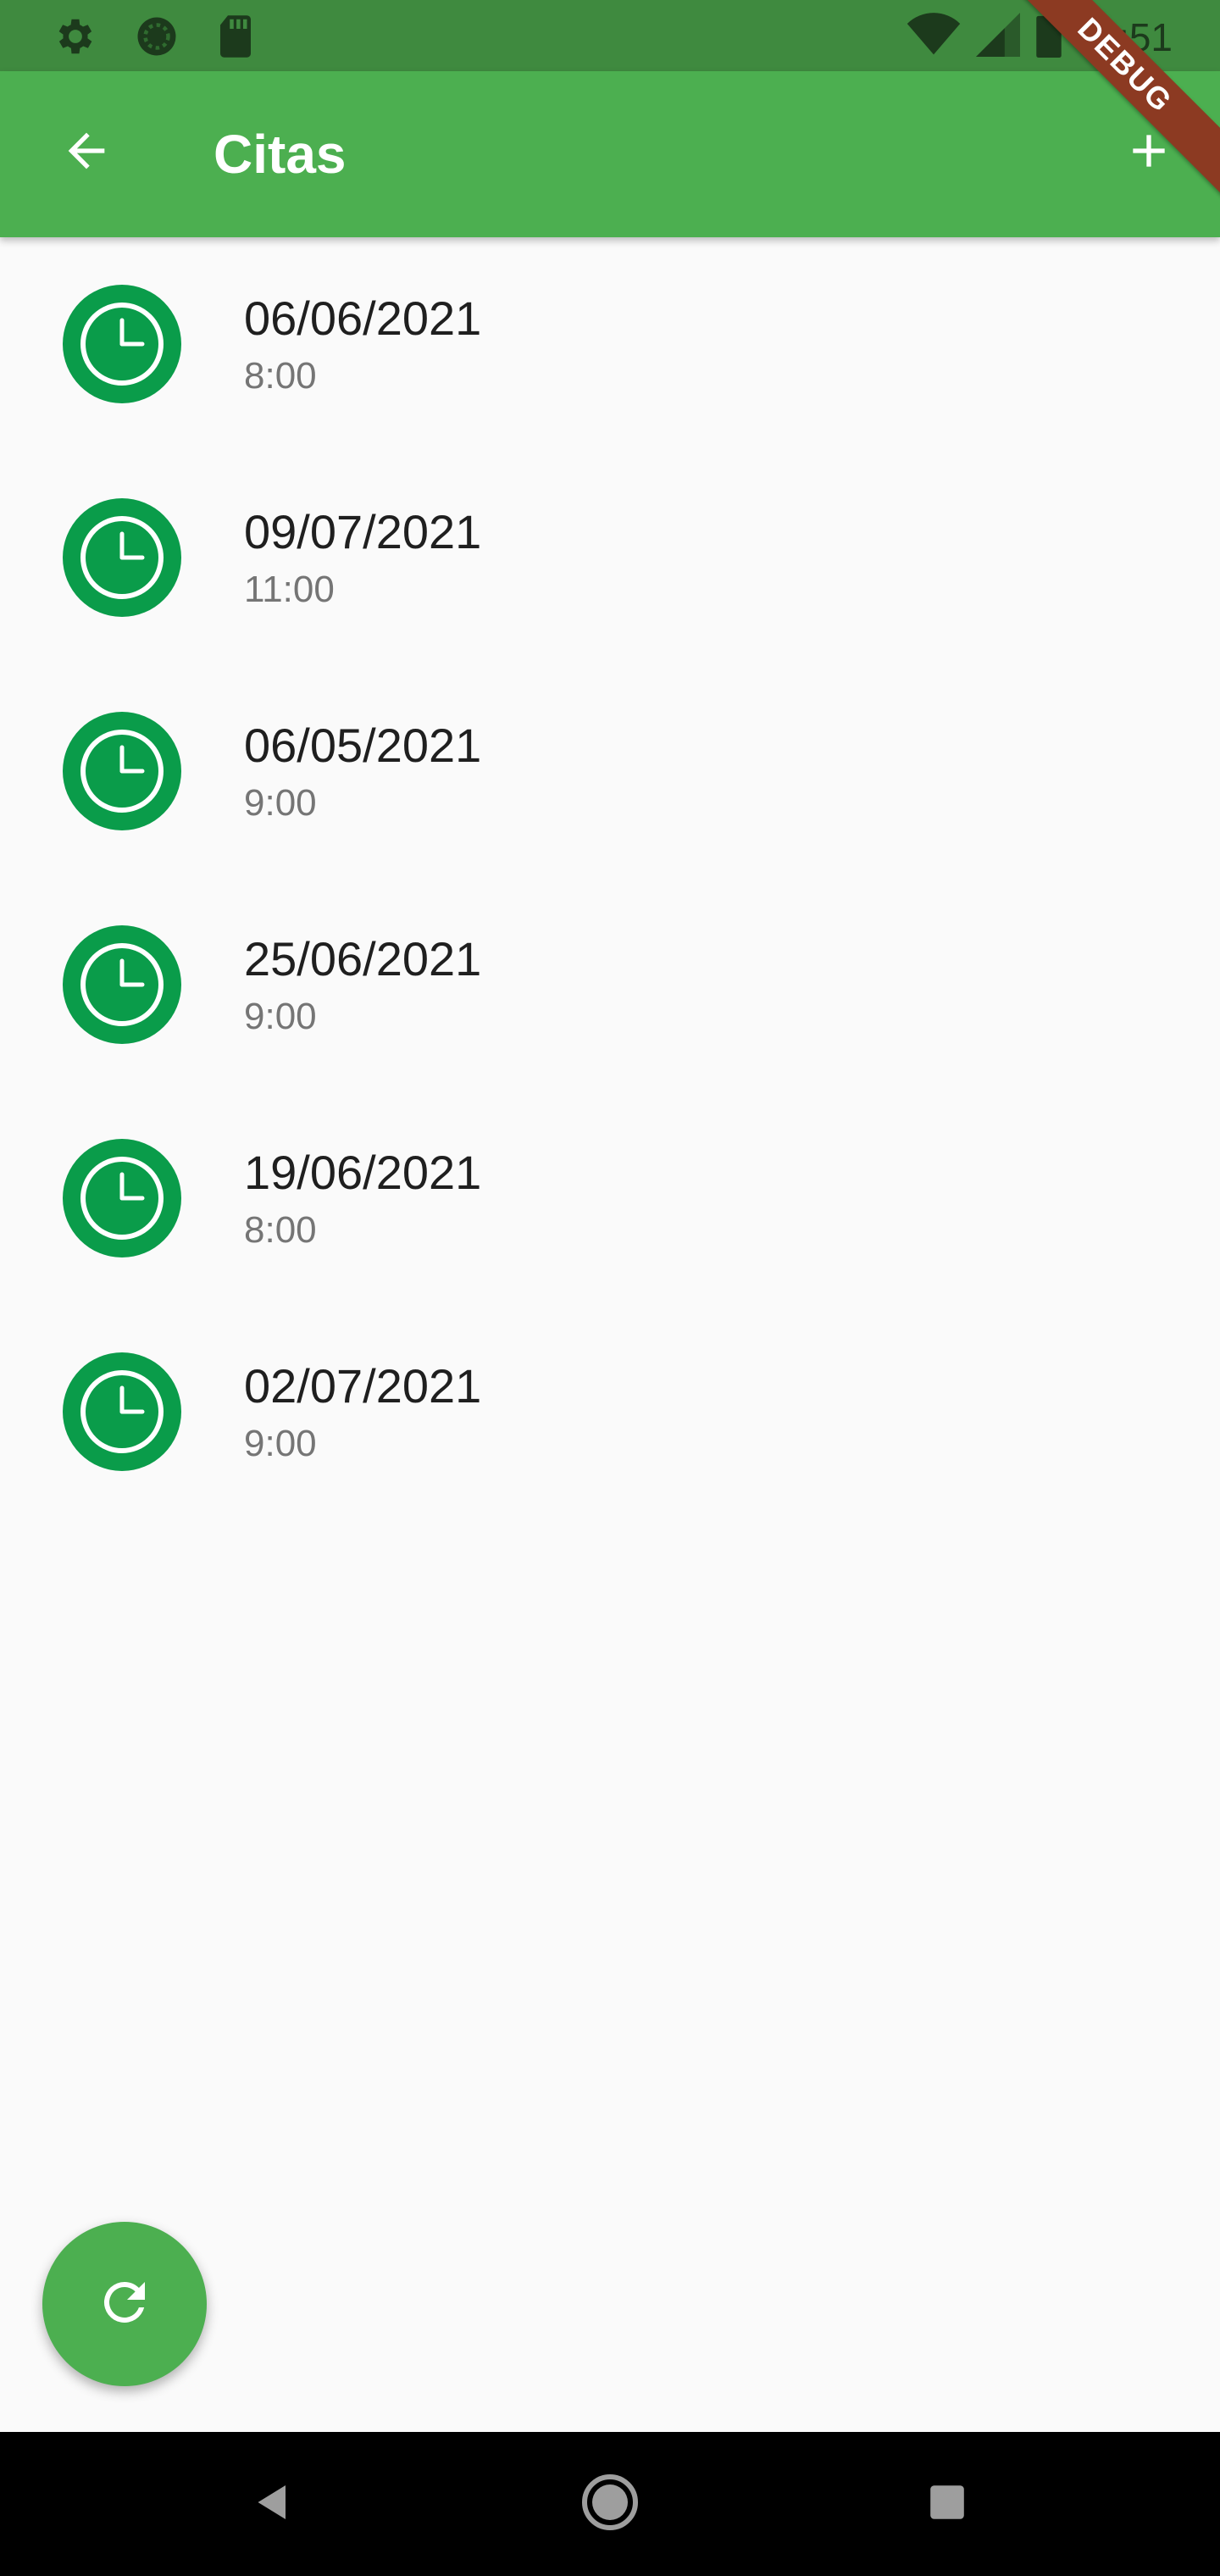  I want to click on arrow-back-icon, so click(86, 153).